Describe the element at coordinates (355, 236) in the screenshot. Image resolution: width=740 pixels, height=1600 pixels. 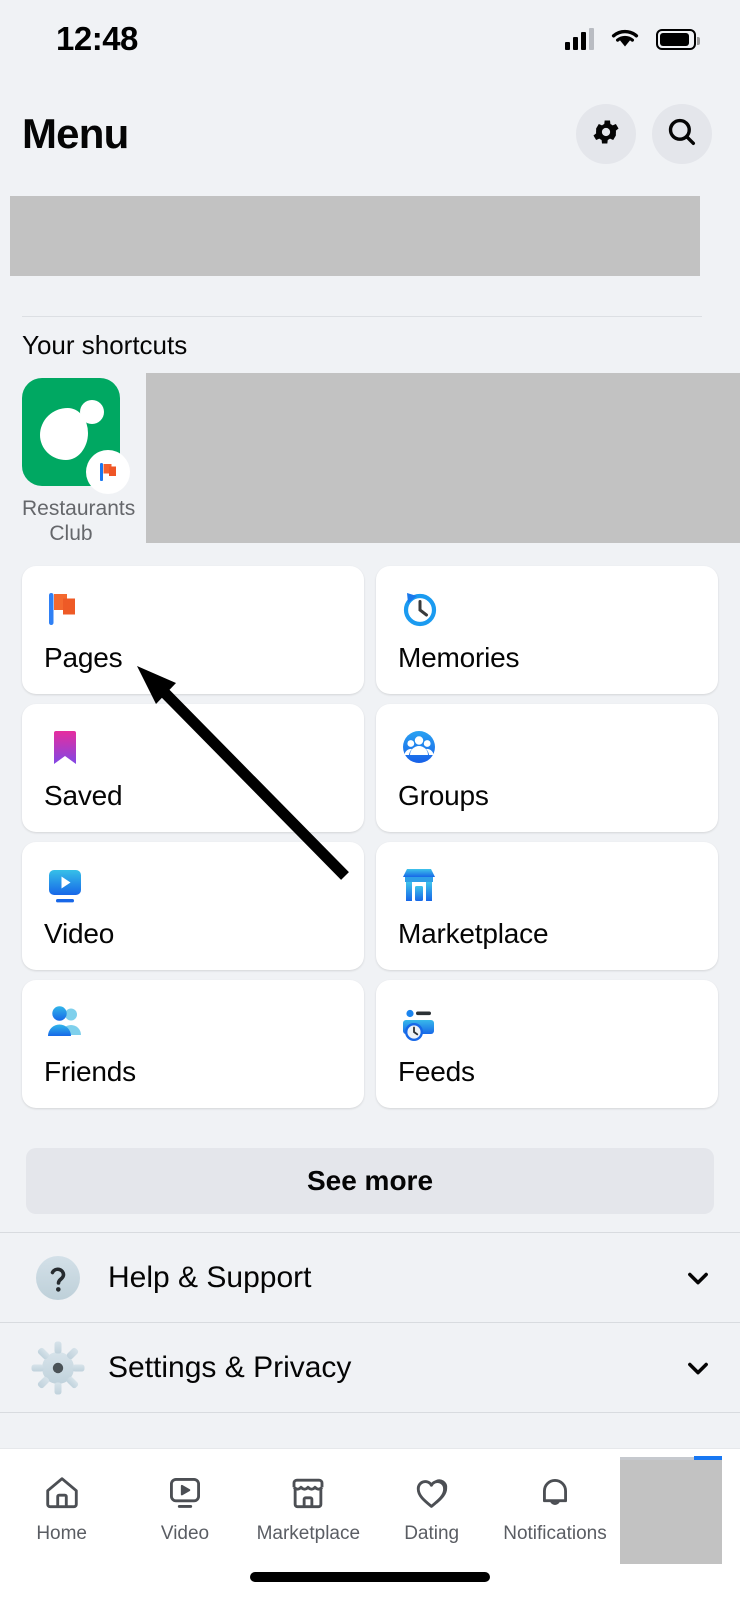
I see `redacted-banner` at that location.